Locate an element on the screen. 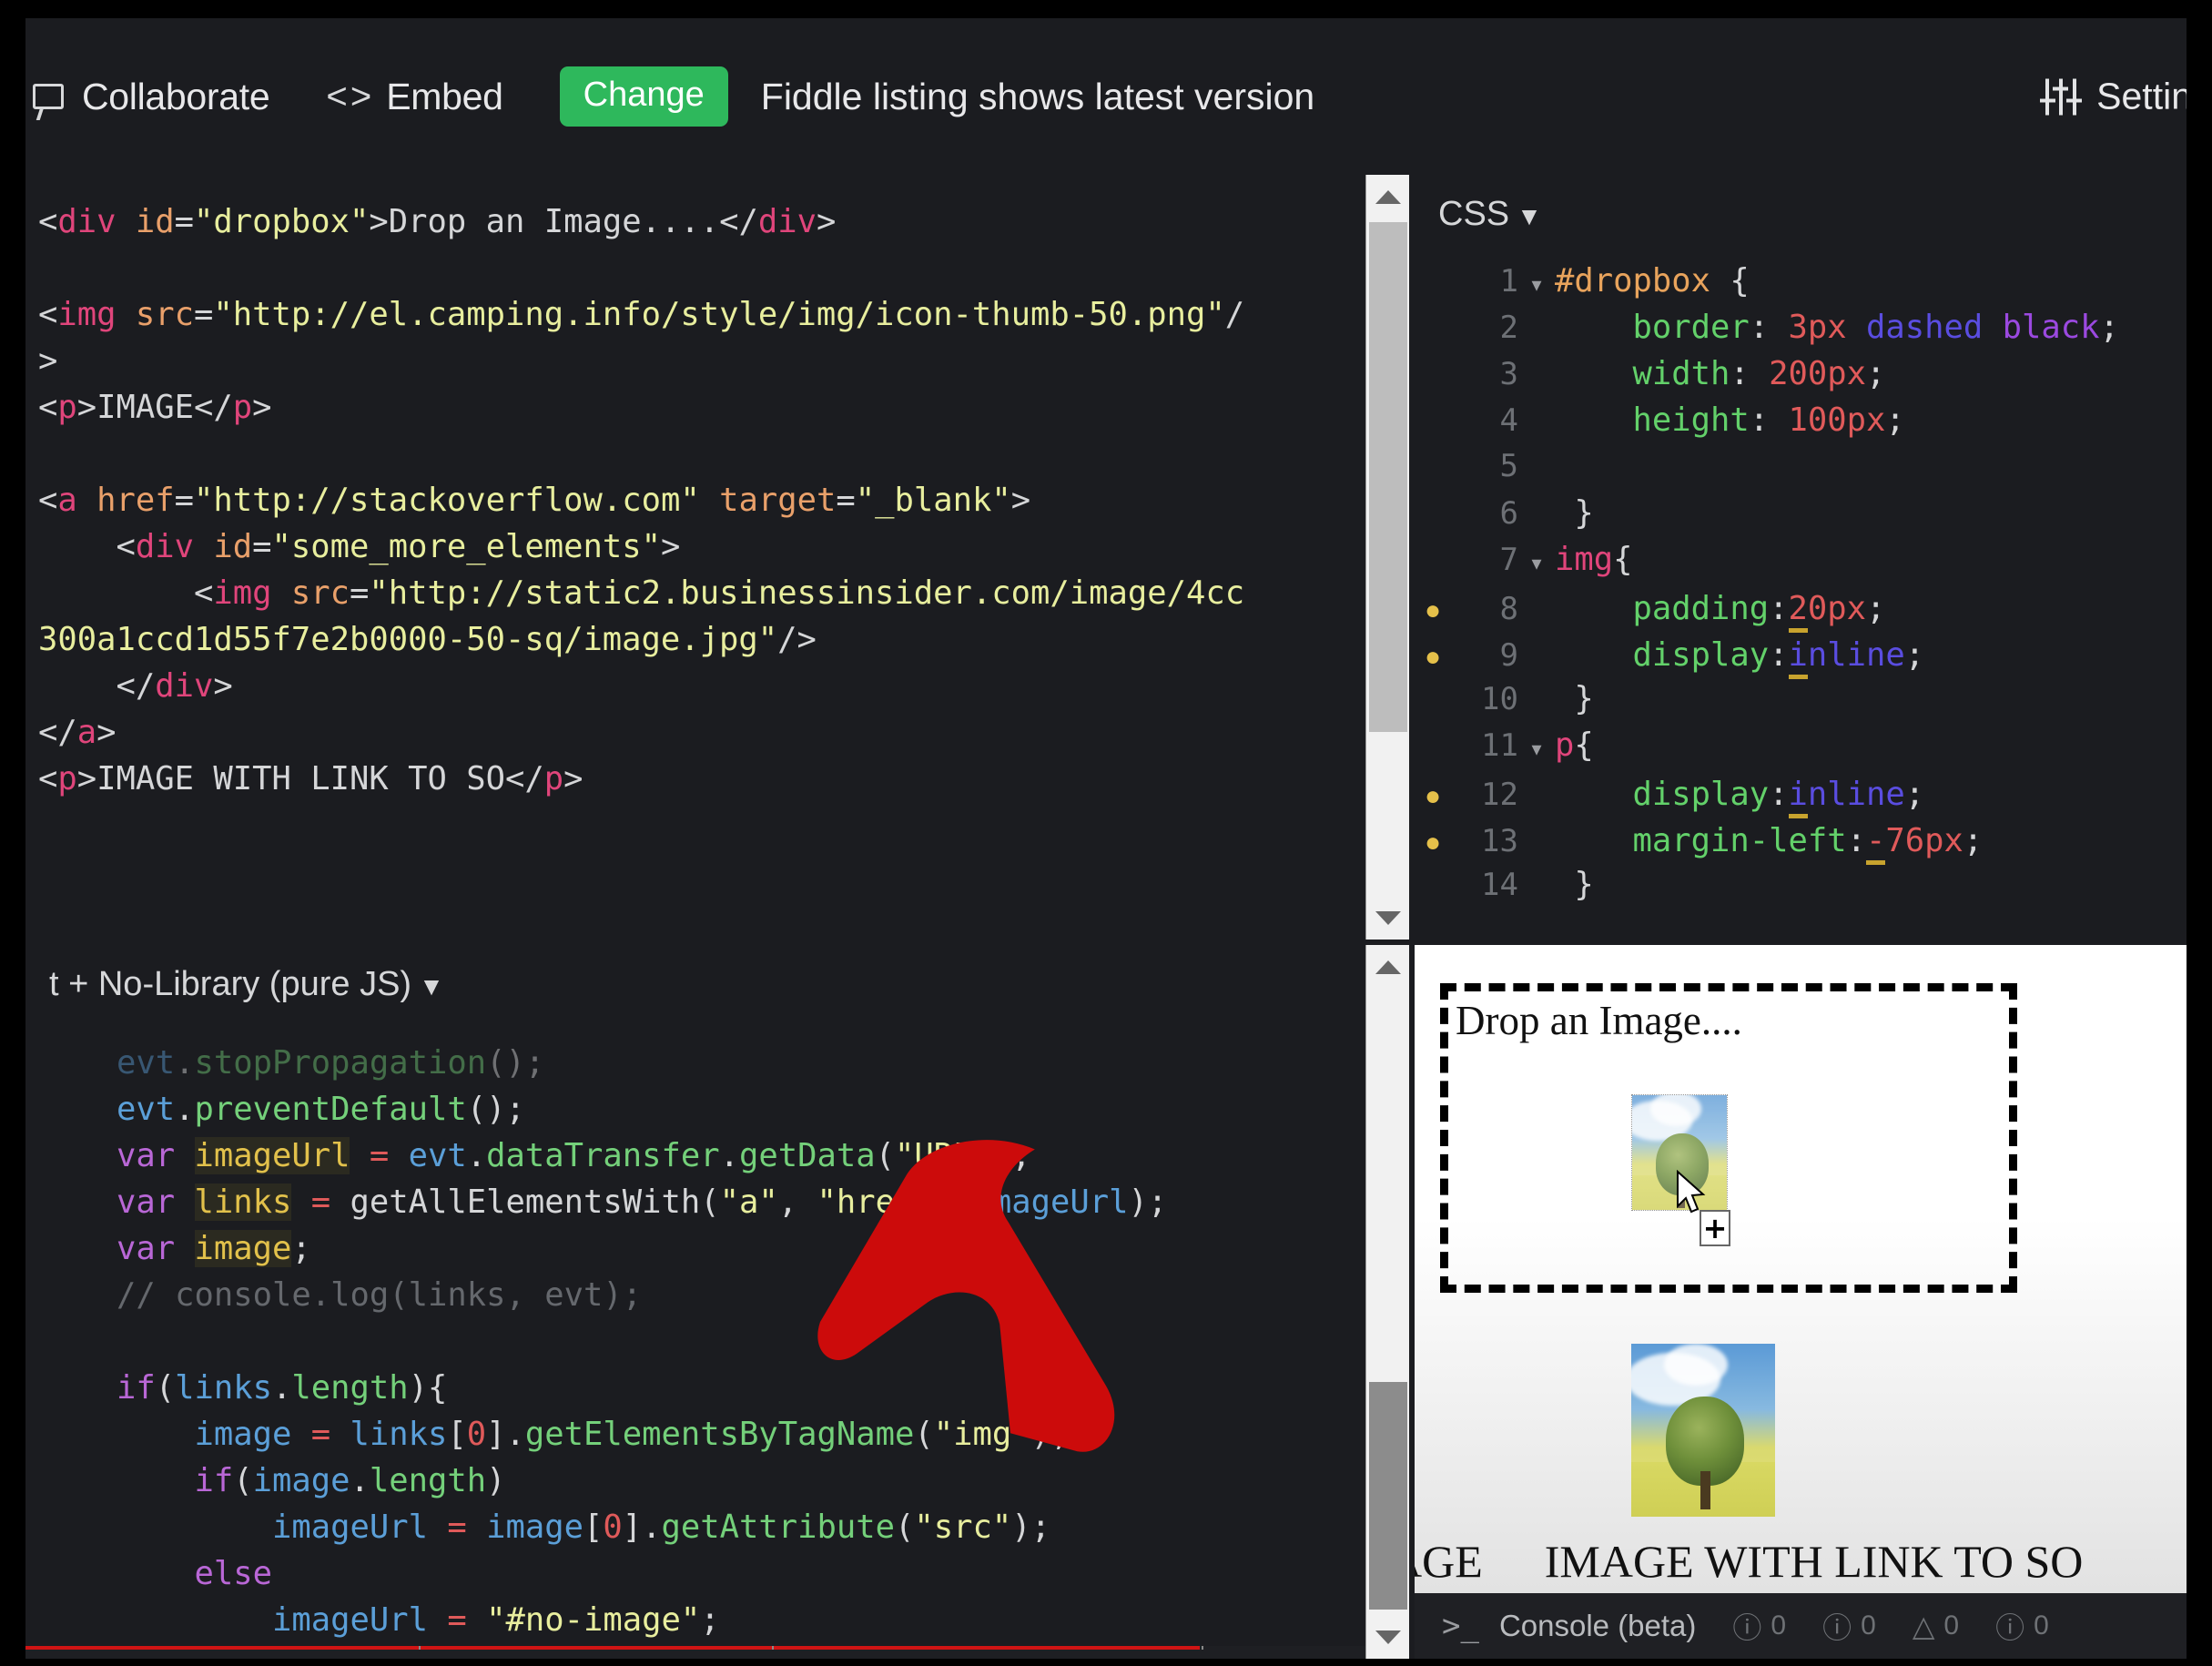 This screenshot has height=1666, width=2212. settings-label: Settin is located at coordinates (2141, 96).